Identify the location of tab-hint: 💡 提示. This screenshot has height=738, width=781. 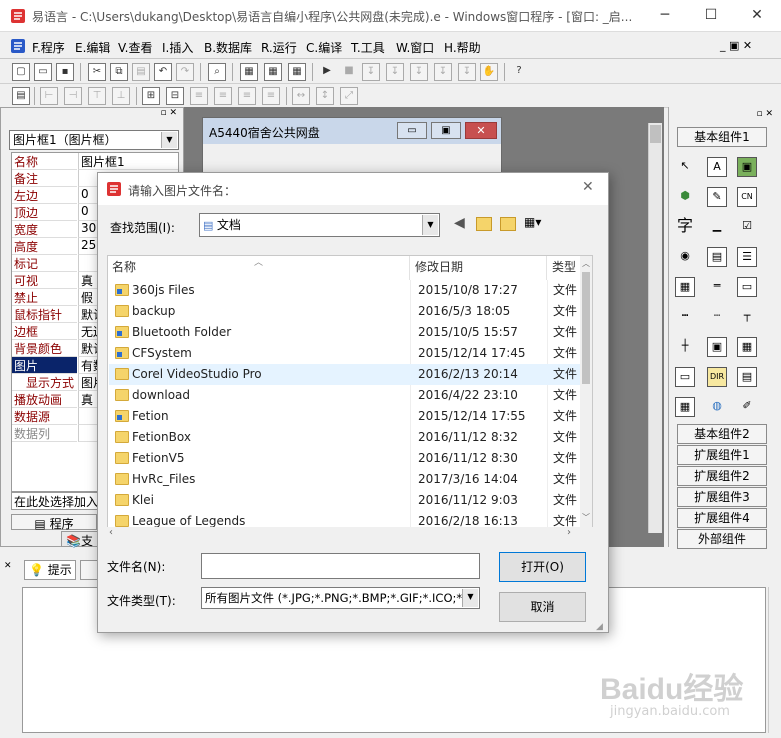
(50, 570).